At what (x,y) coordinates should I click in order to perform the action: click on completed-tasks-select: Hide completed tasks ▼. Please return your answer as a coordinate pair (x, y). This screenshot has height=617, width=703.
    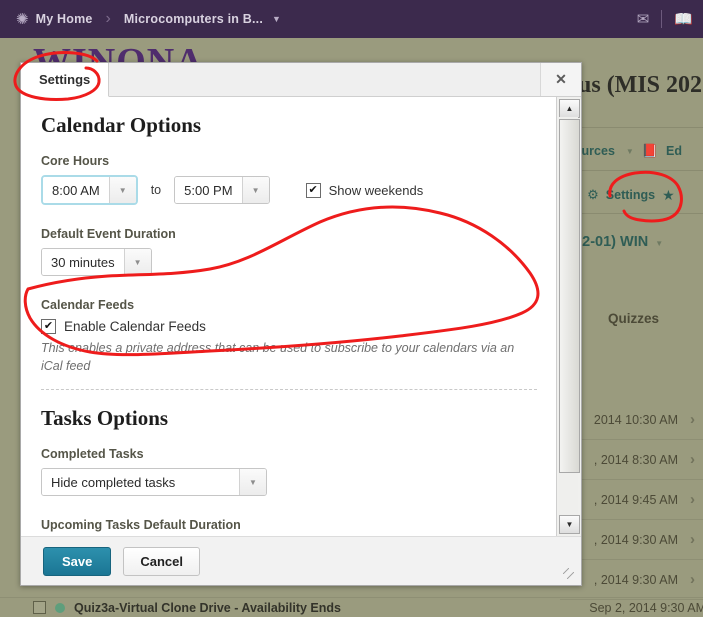
    Looking at the image, I should click on (154, 482).